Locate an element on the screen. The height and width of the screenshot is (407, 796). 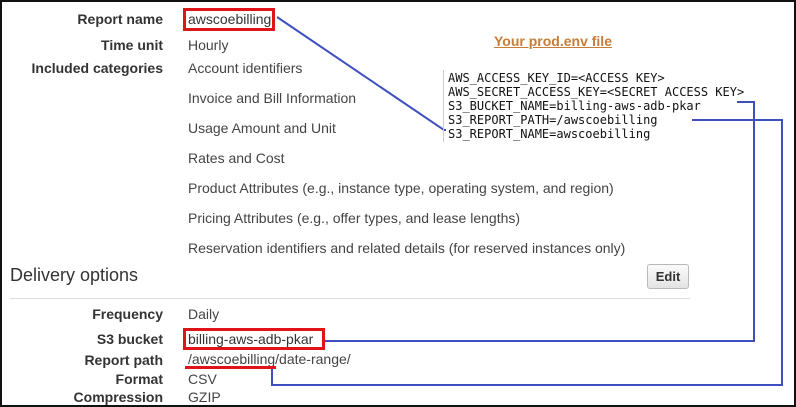
edit-button: Edit is located at coordinates (668, 276).